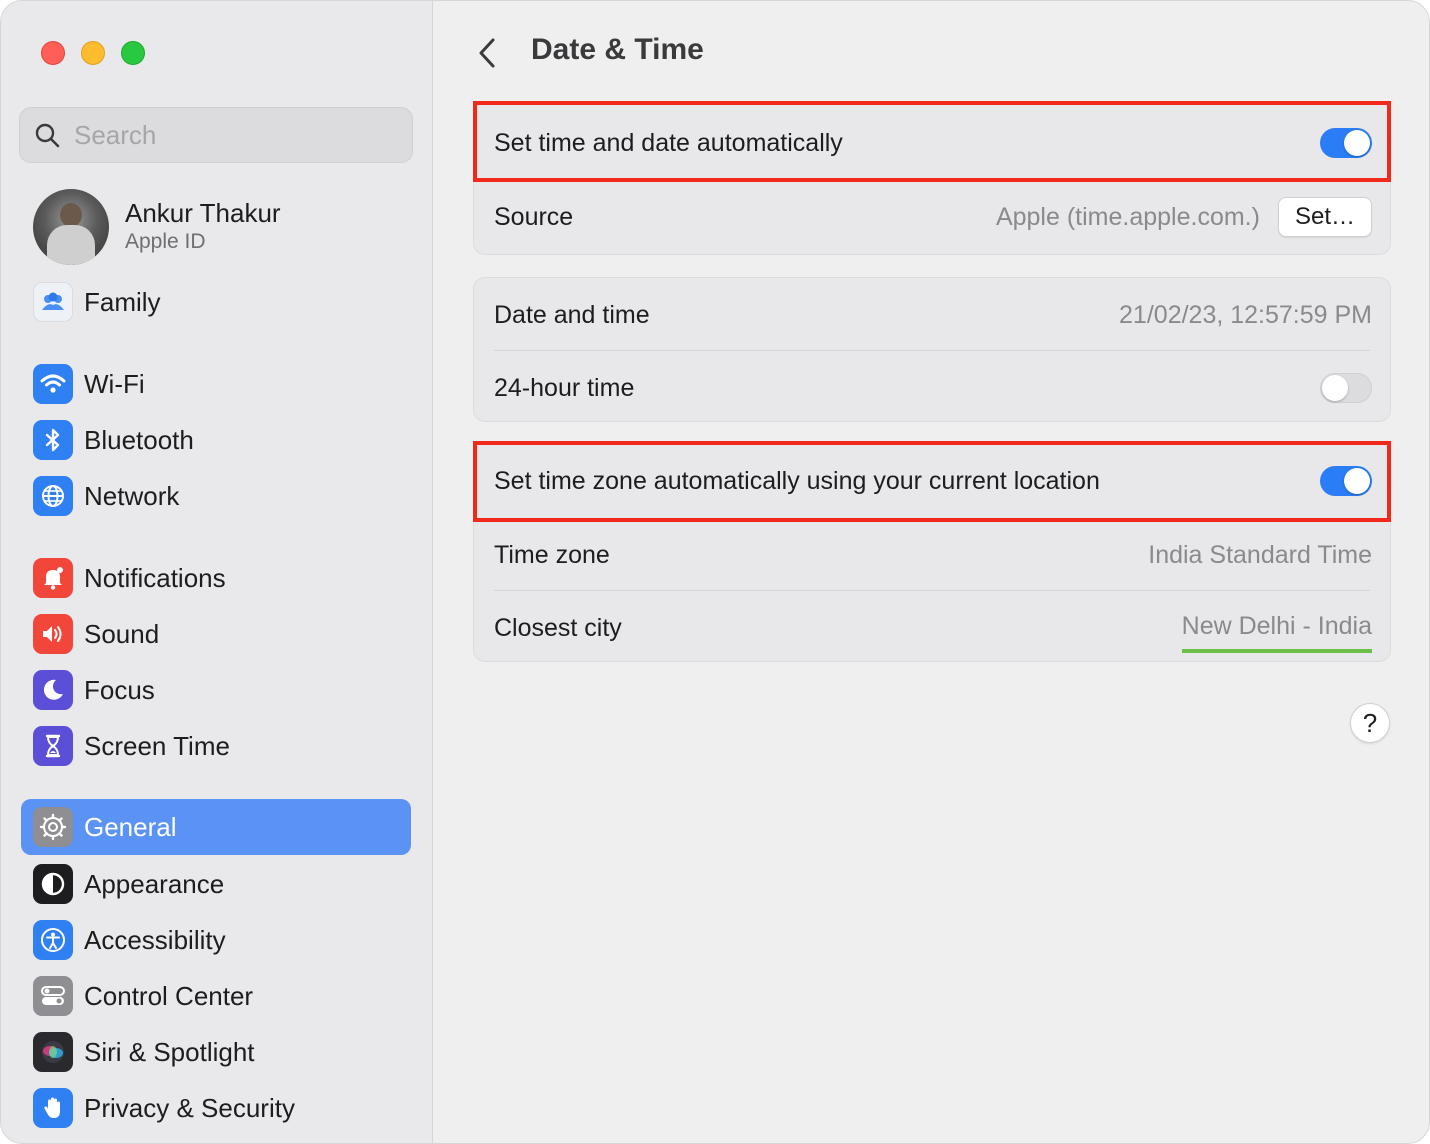 The image size is (1430, 1144). Describe the element at coordinates (933, 555) in the screenshot. I see `timezone-row: Time zone India Standard Time` at that location.